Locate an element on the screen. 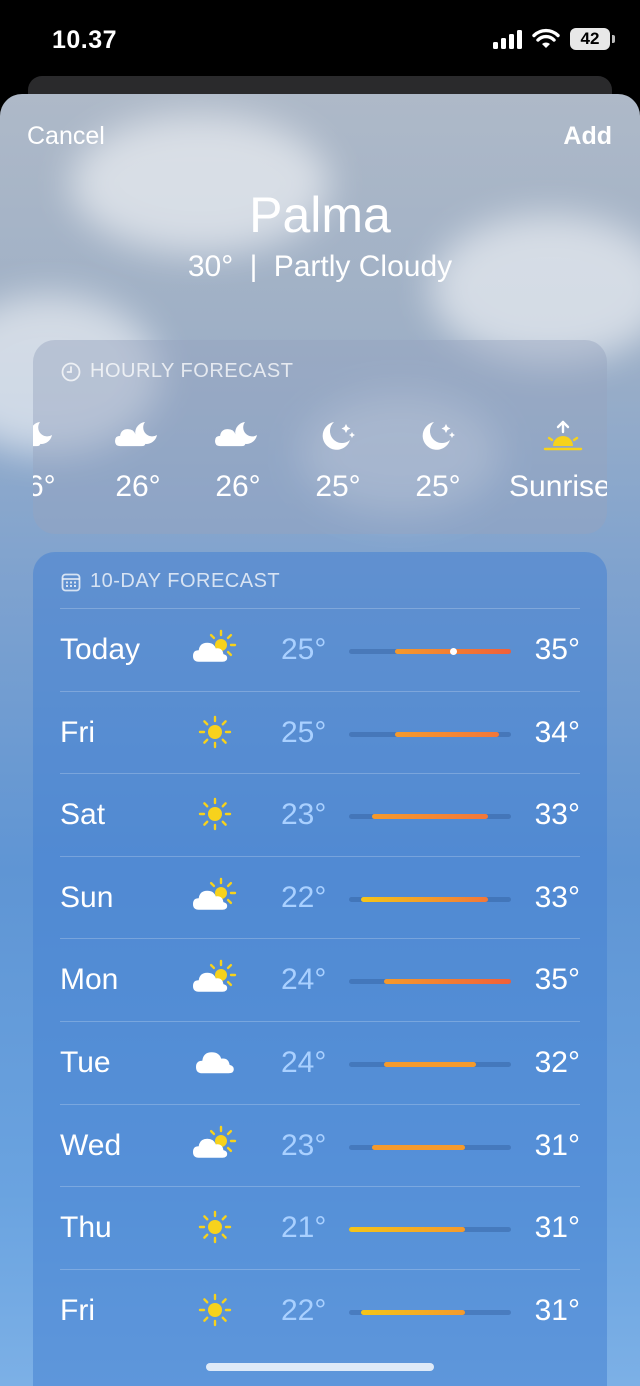  daily-row: Today 25° 35° is located at coordinates (320, 649).